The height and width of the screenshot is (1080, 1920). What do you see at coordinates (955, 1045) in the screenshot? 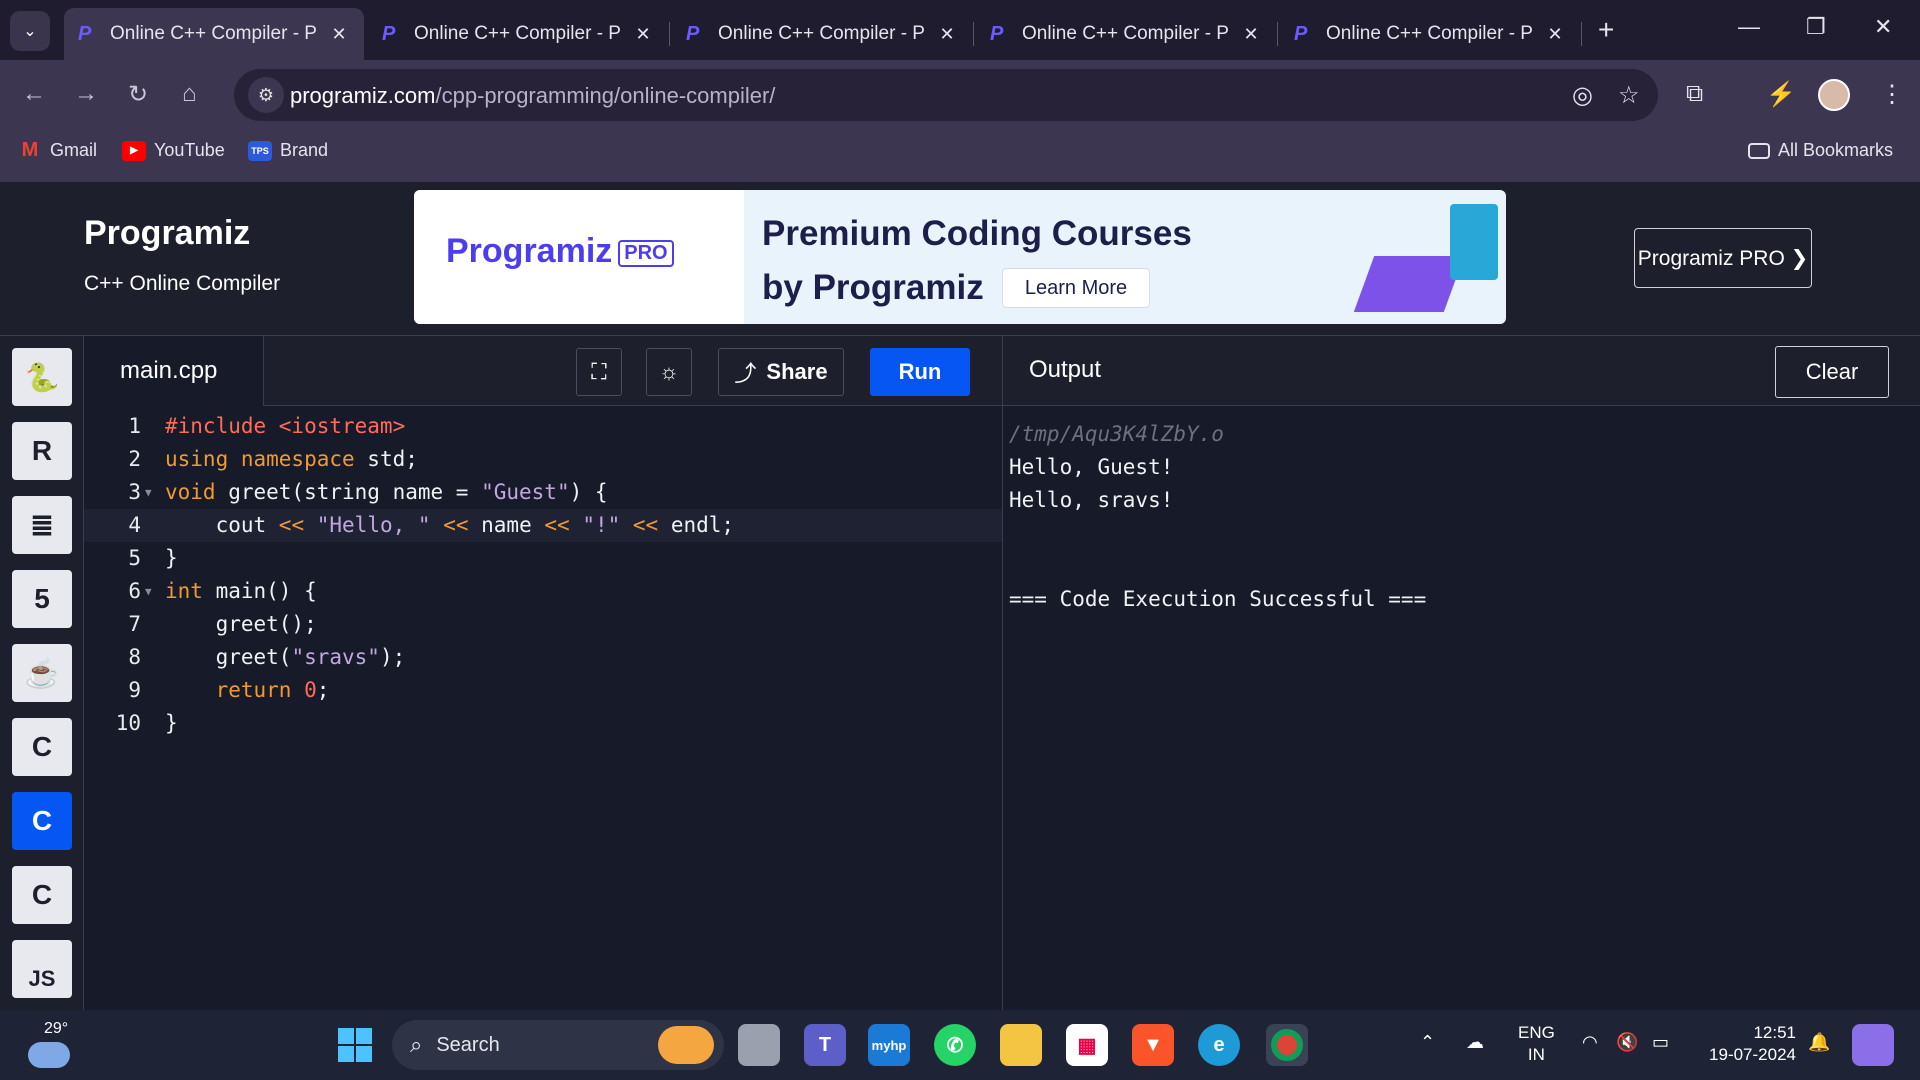
I see `whatsapp-icon: ✆` at bounding box center [955, 1045].